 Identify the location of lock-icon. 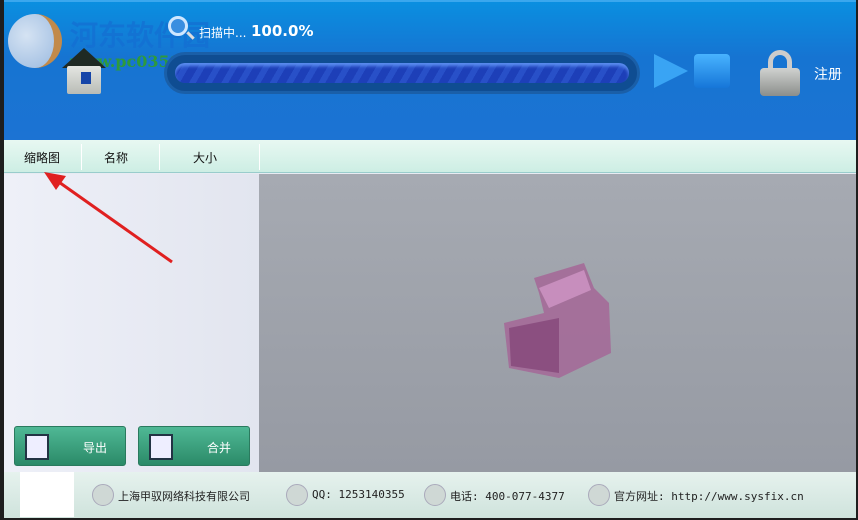
(780, 73).